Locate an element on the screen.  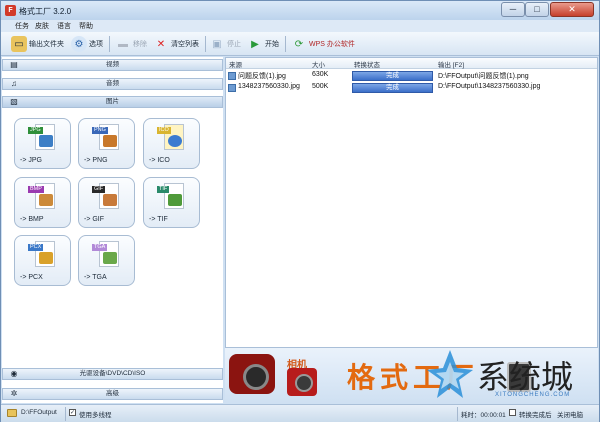
format-badge: TGA is located at coordinates (100, 247).